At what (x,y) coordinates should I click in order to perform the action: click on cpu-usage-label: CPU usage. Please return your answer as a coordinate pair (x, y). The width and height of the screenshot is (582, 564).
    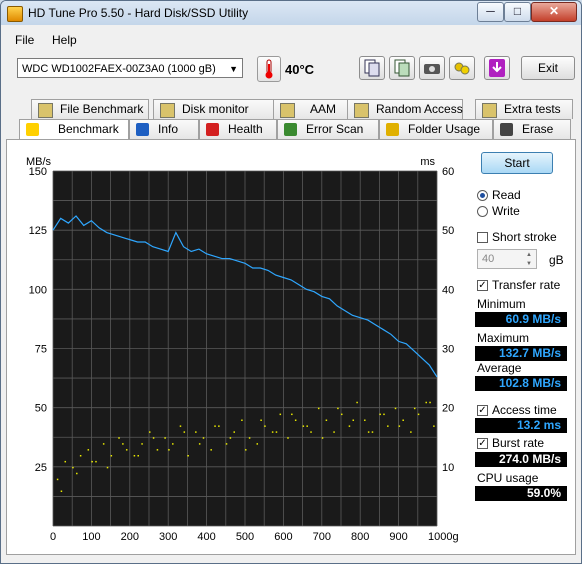
    Looking at the image, I should click on (508, 478).